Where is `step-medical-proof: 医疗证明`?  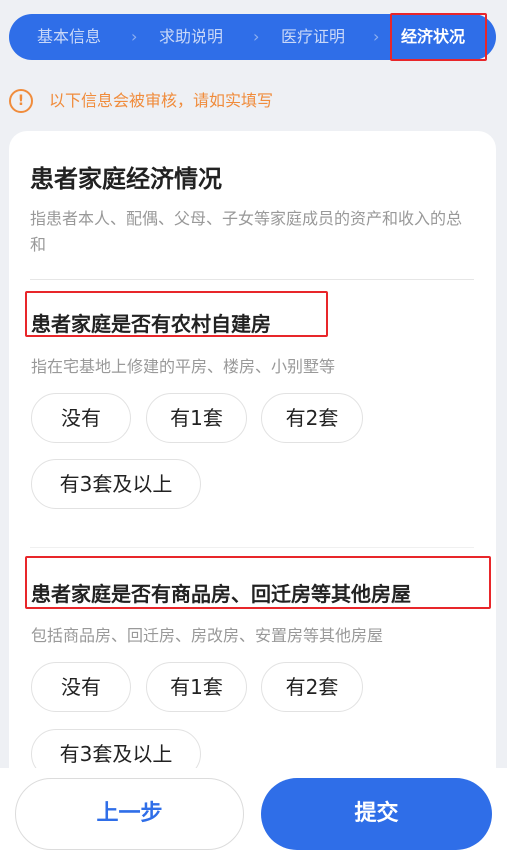 step-medical-proof: 医疗证明 is located at coordinates (313, 37).